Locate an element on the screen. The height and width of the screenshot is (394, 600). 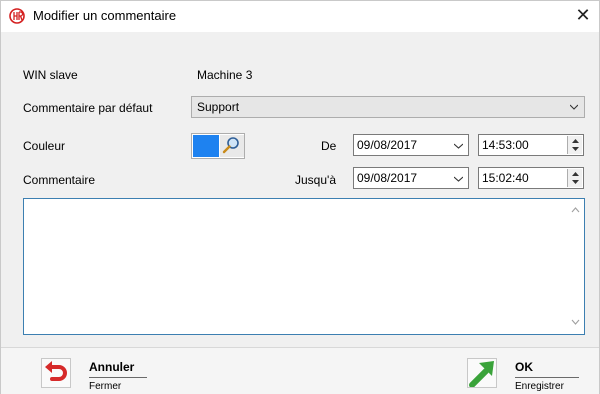
from-date-value: 09/08/2017 is located at coordinates (387, 145).